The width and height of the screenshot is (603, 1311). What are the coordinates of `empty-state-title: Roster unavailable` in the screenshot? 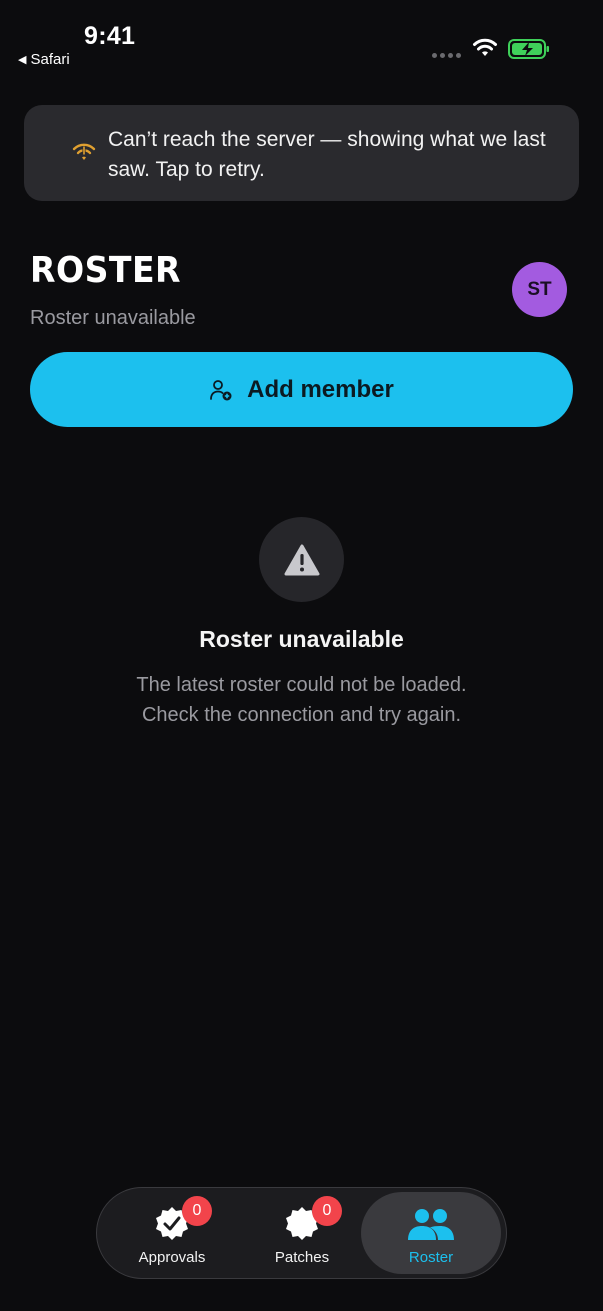 It's located at (301, 639).